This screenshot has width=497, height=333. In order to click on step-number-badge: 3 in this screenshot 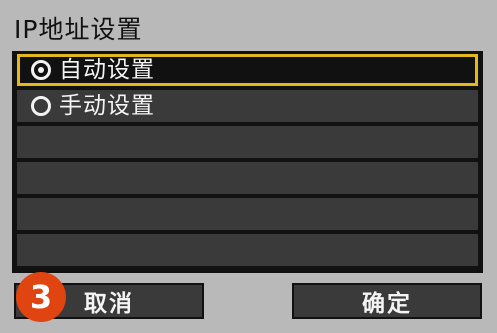, I will do `click(41, 297)`.